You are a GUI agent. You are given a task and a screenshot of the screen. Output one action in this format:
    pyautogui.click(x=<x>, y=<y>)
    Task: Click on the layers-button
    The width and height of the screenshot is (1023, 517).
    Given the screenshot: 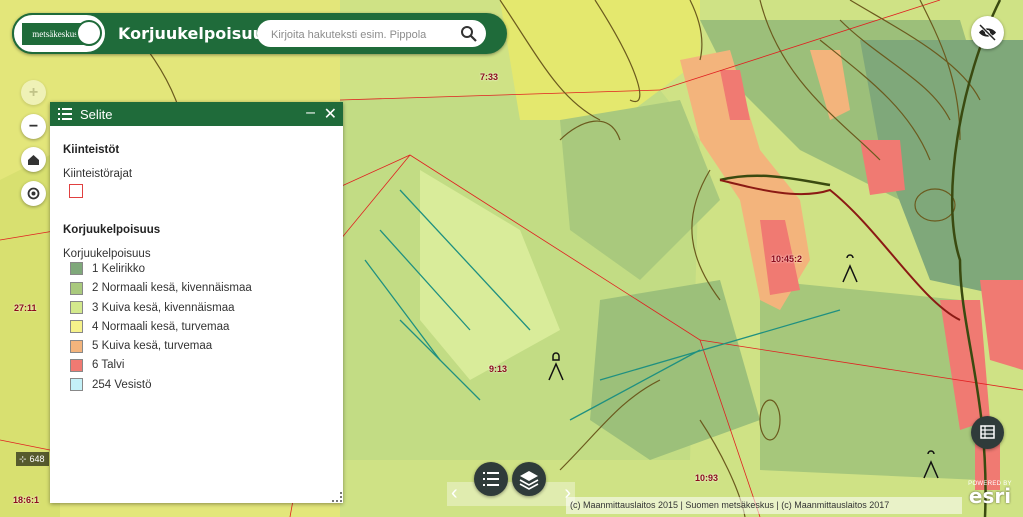 What is the action you would take?
    pyautogui.click(x=529, y=479)
    